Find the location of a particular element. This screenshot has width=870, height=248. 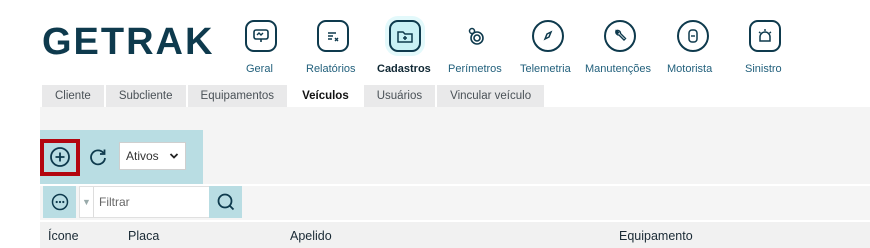

monitor-icon is located at coordinates (261, 36).